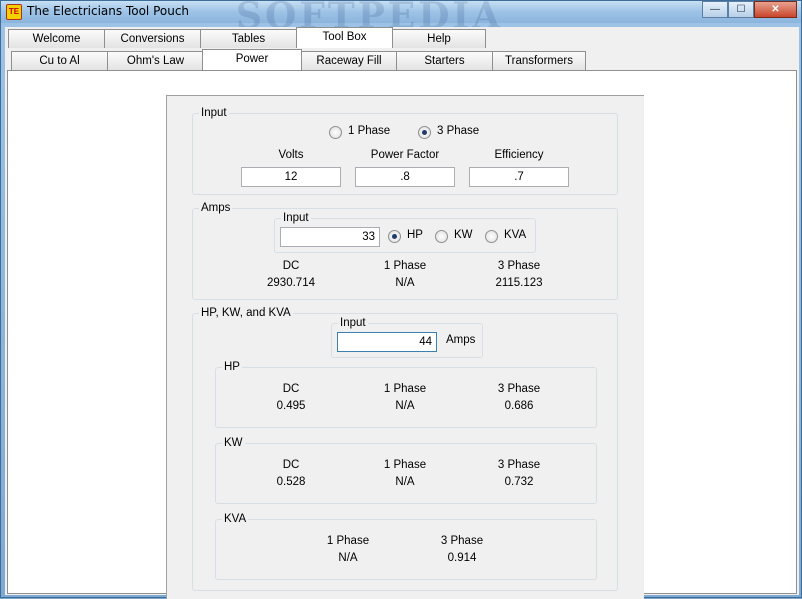 This screenshot has height=599, width=802. Describe the element at coordinates (291, 155) in the screenshot. I see `volts-label: Volts` at that location.